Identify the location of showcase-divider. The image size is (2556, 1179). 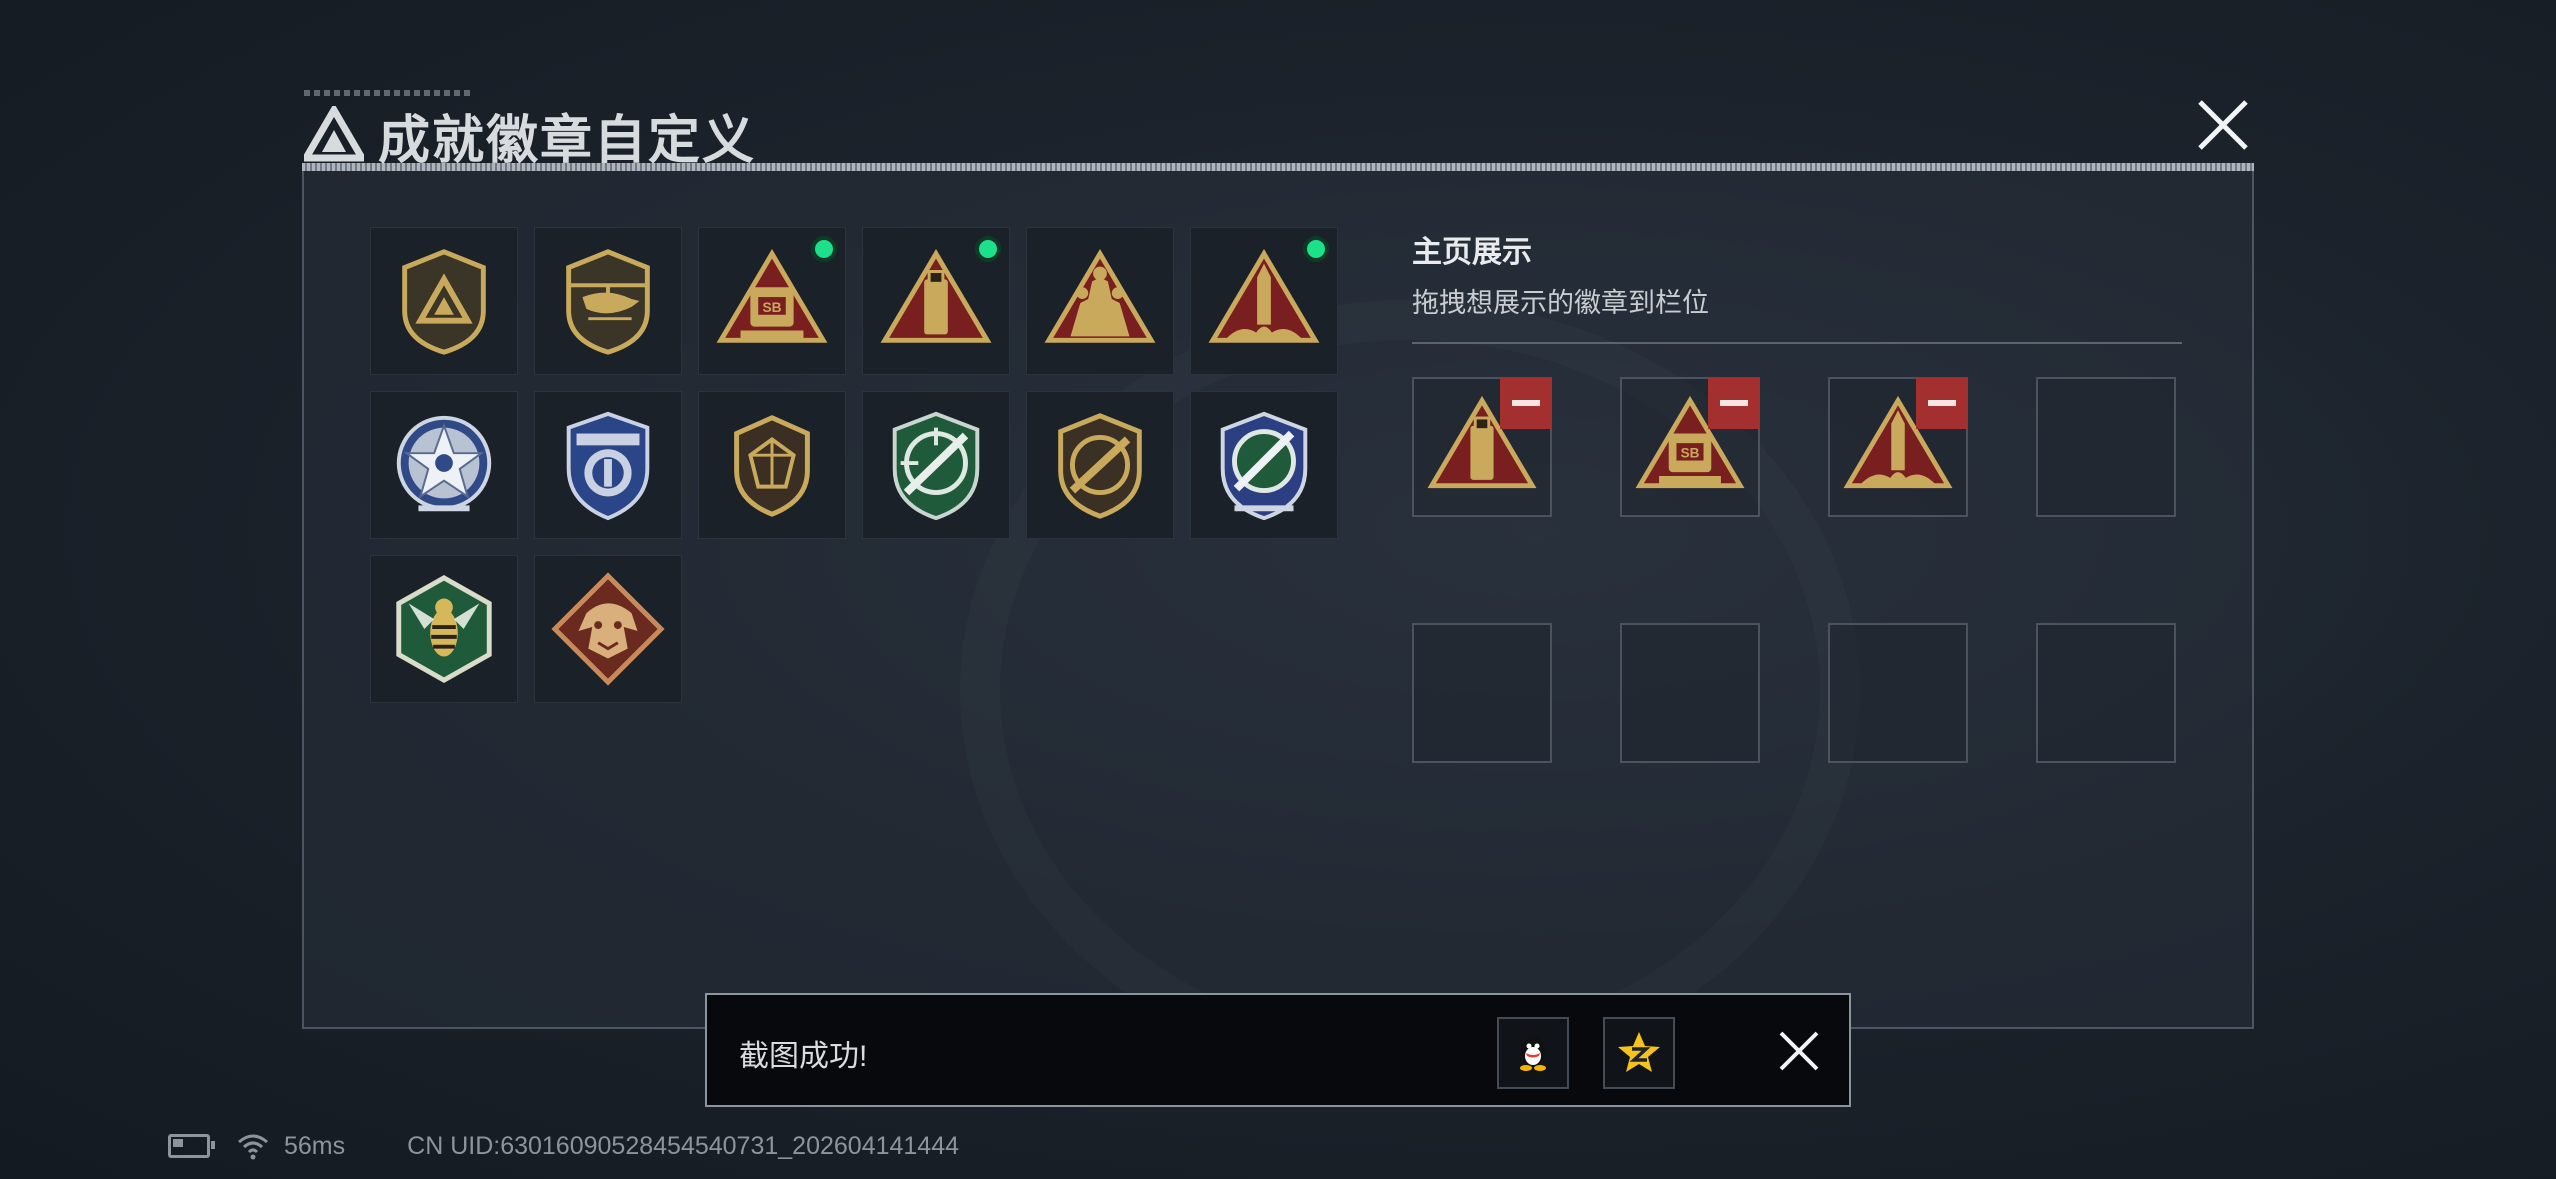
(1797, 343).